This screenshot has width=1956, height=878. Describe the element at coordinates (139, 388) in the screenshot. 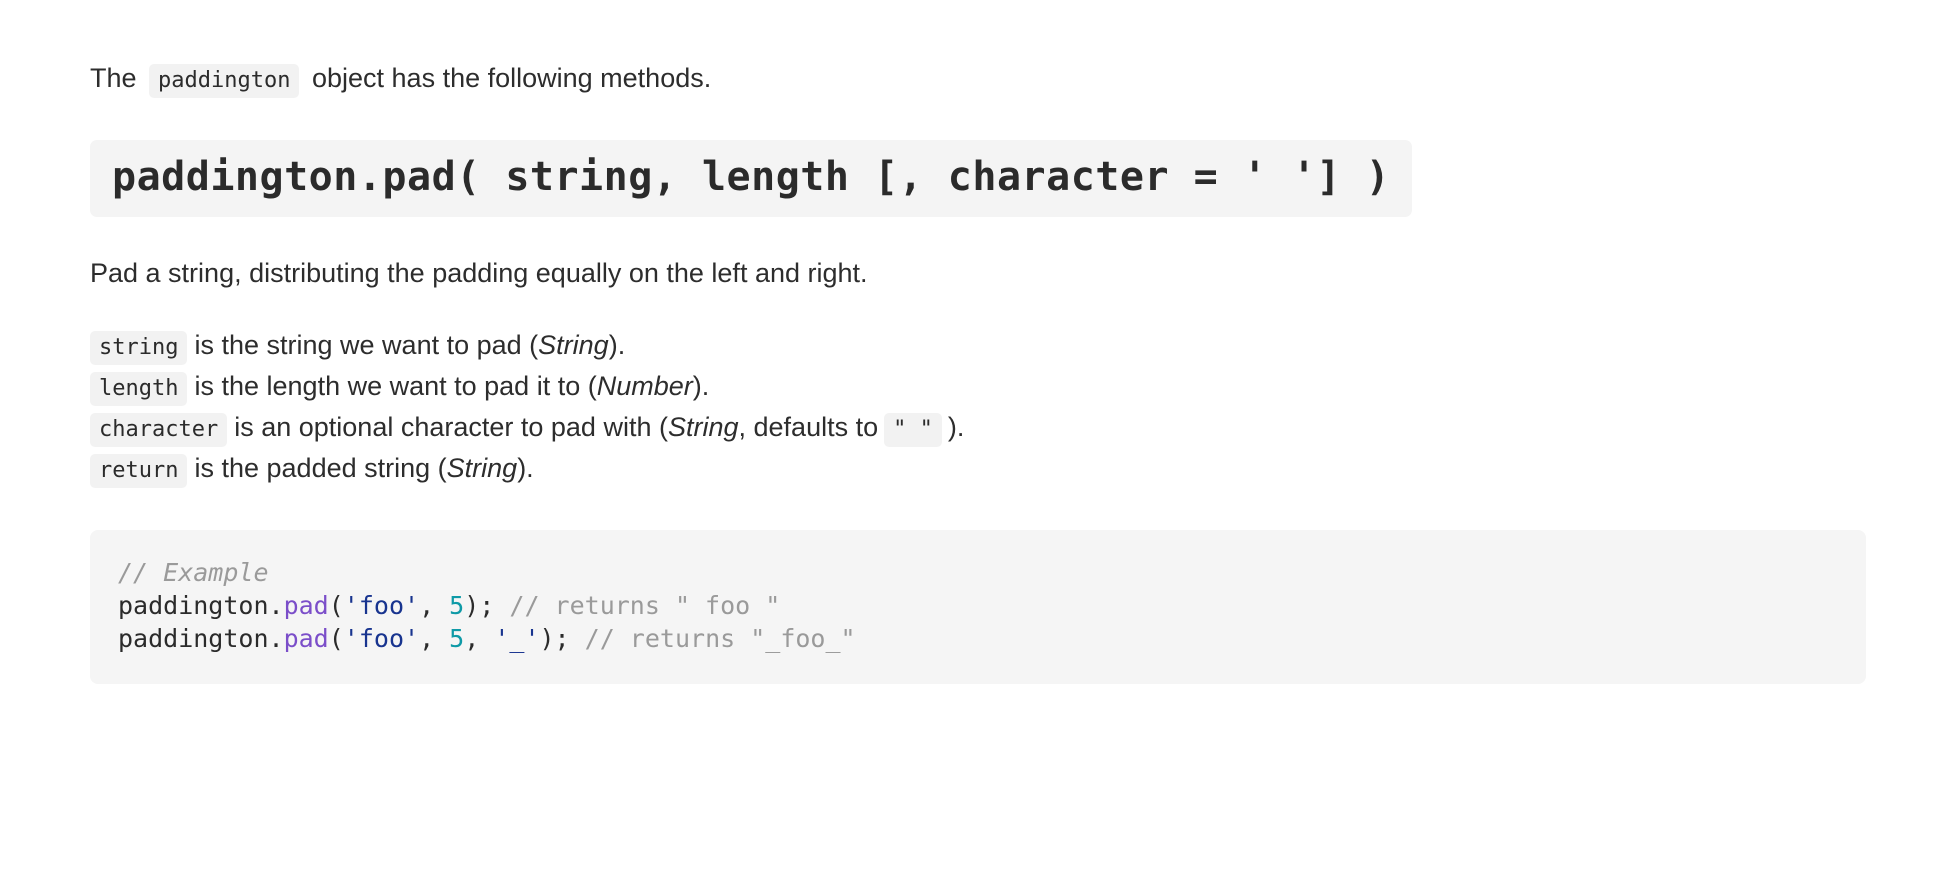

I see `parameter-name-length: length` at that location.